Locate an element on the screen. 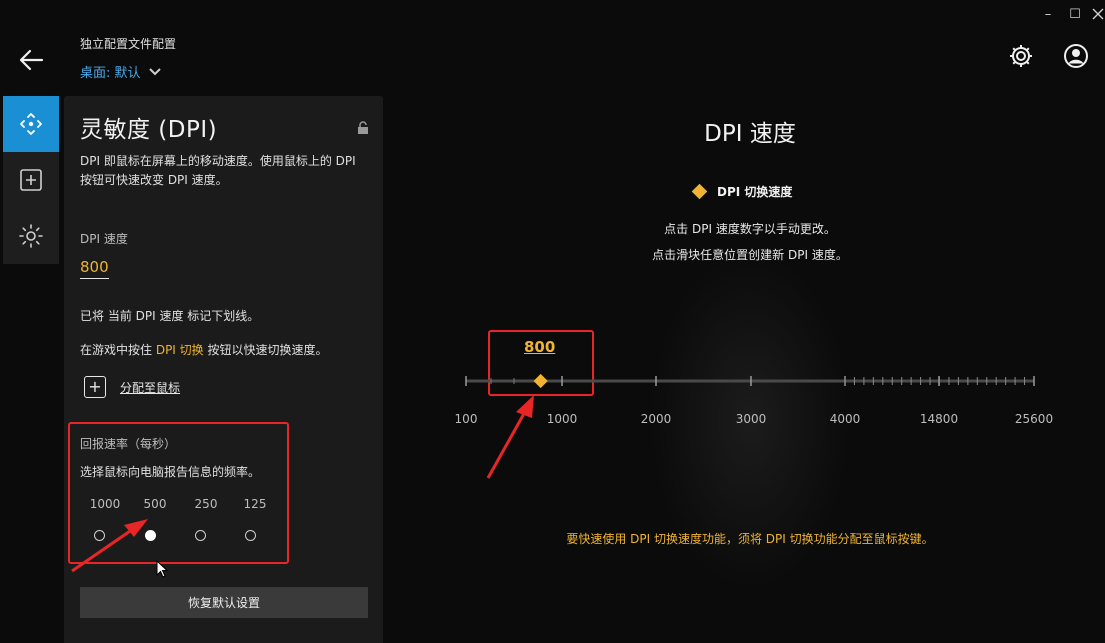  close-button is located at coordinates (1098, 14).